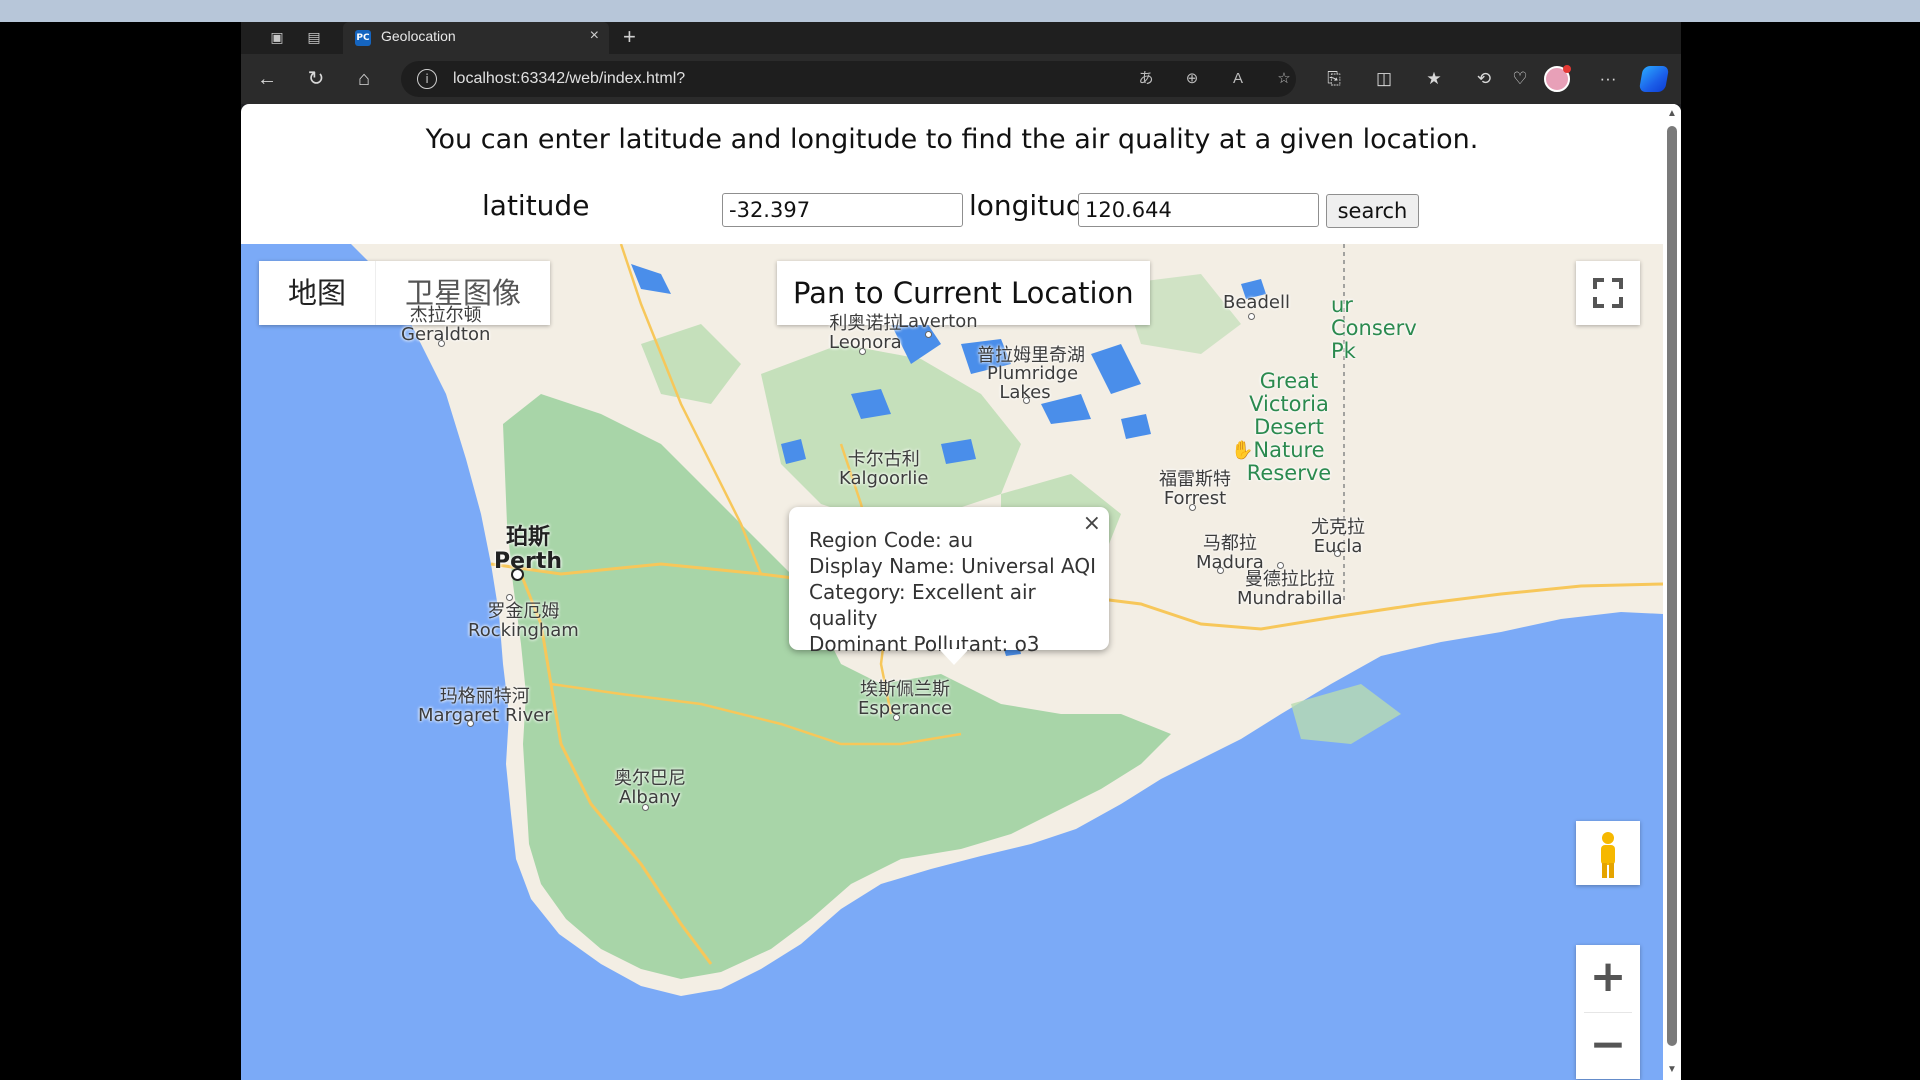 The image size is (1920, 1080). What do you see at coordinates (928, 334) in the screenshot?
I see `laverton-marker` at bounding box center [928, 334].